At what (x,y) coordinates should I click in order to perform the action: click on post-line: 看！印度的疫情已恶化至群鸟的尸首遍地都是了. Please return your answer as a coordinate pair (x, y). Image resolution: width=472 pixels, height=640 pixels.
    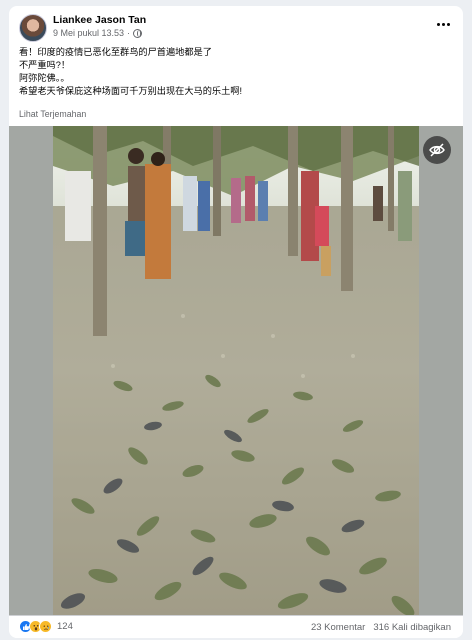
    Looking at the image, I should click on (115, 52).